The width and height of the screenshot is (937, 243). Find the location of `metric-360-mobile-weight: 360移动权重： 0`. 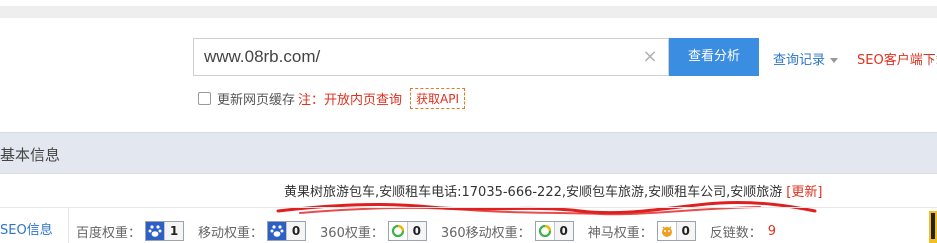

metric-360-mobile-weight: 360移动权重： 0 is located at coordinates (507, 231).